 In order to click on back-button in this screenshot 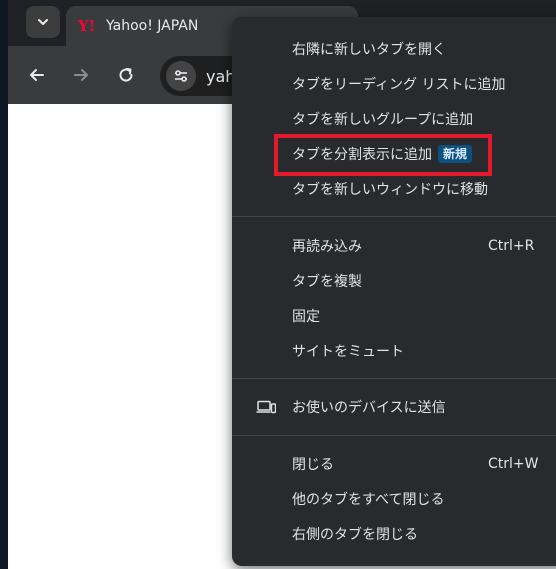, I will do `click(37, 75)`.